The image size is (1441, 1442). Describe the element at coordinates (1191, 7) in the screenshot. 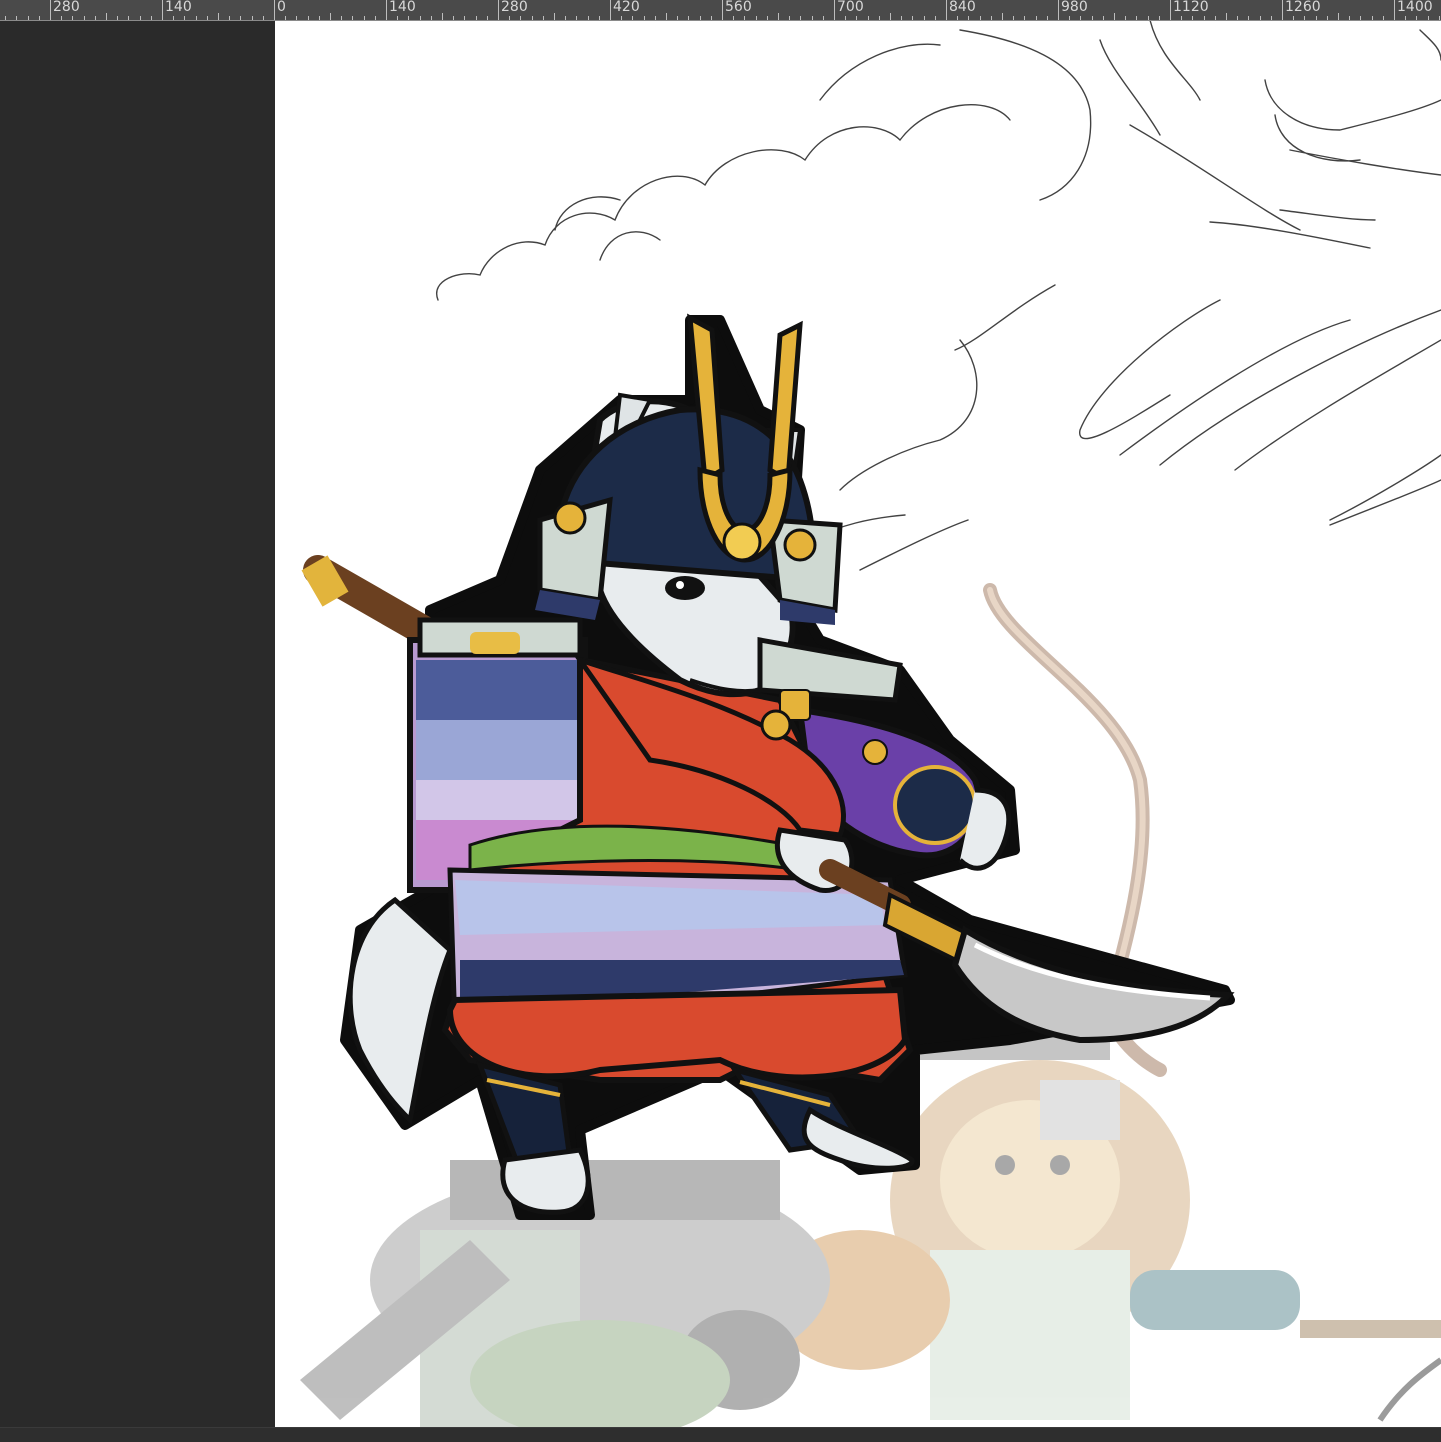

I see `ruler-label: 1120` at that location.